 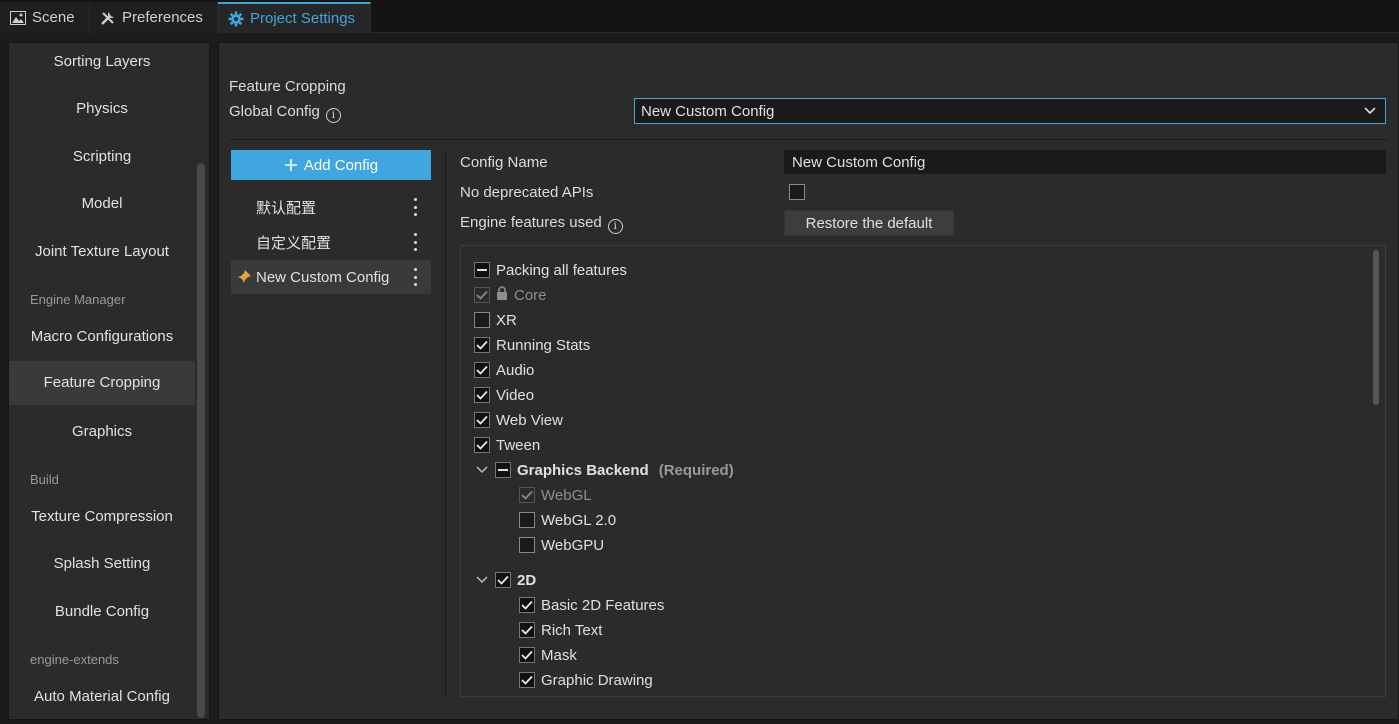 I want to click on sidebar-item-feature-cropping: Feature Cropping, so click(x=102, y=383).